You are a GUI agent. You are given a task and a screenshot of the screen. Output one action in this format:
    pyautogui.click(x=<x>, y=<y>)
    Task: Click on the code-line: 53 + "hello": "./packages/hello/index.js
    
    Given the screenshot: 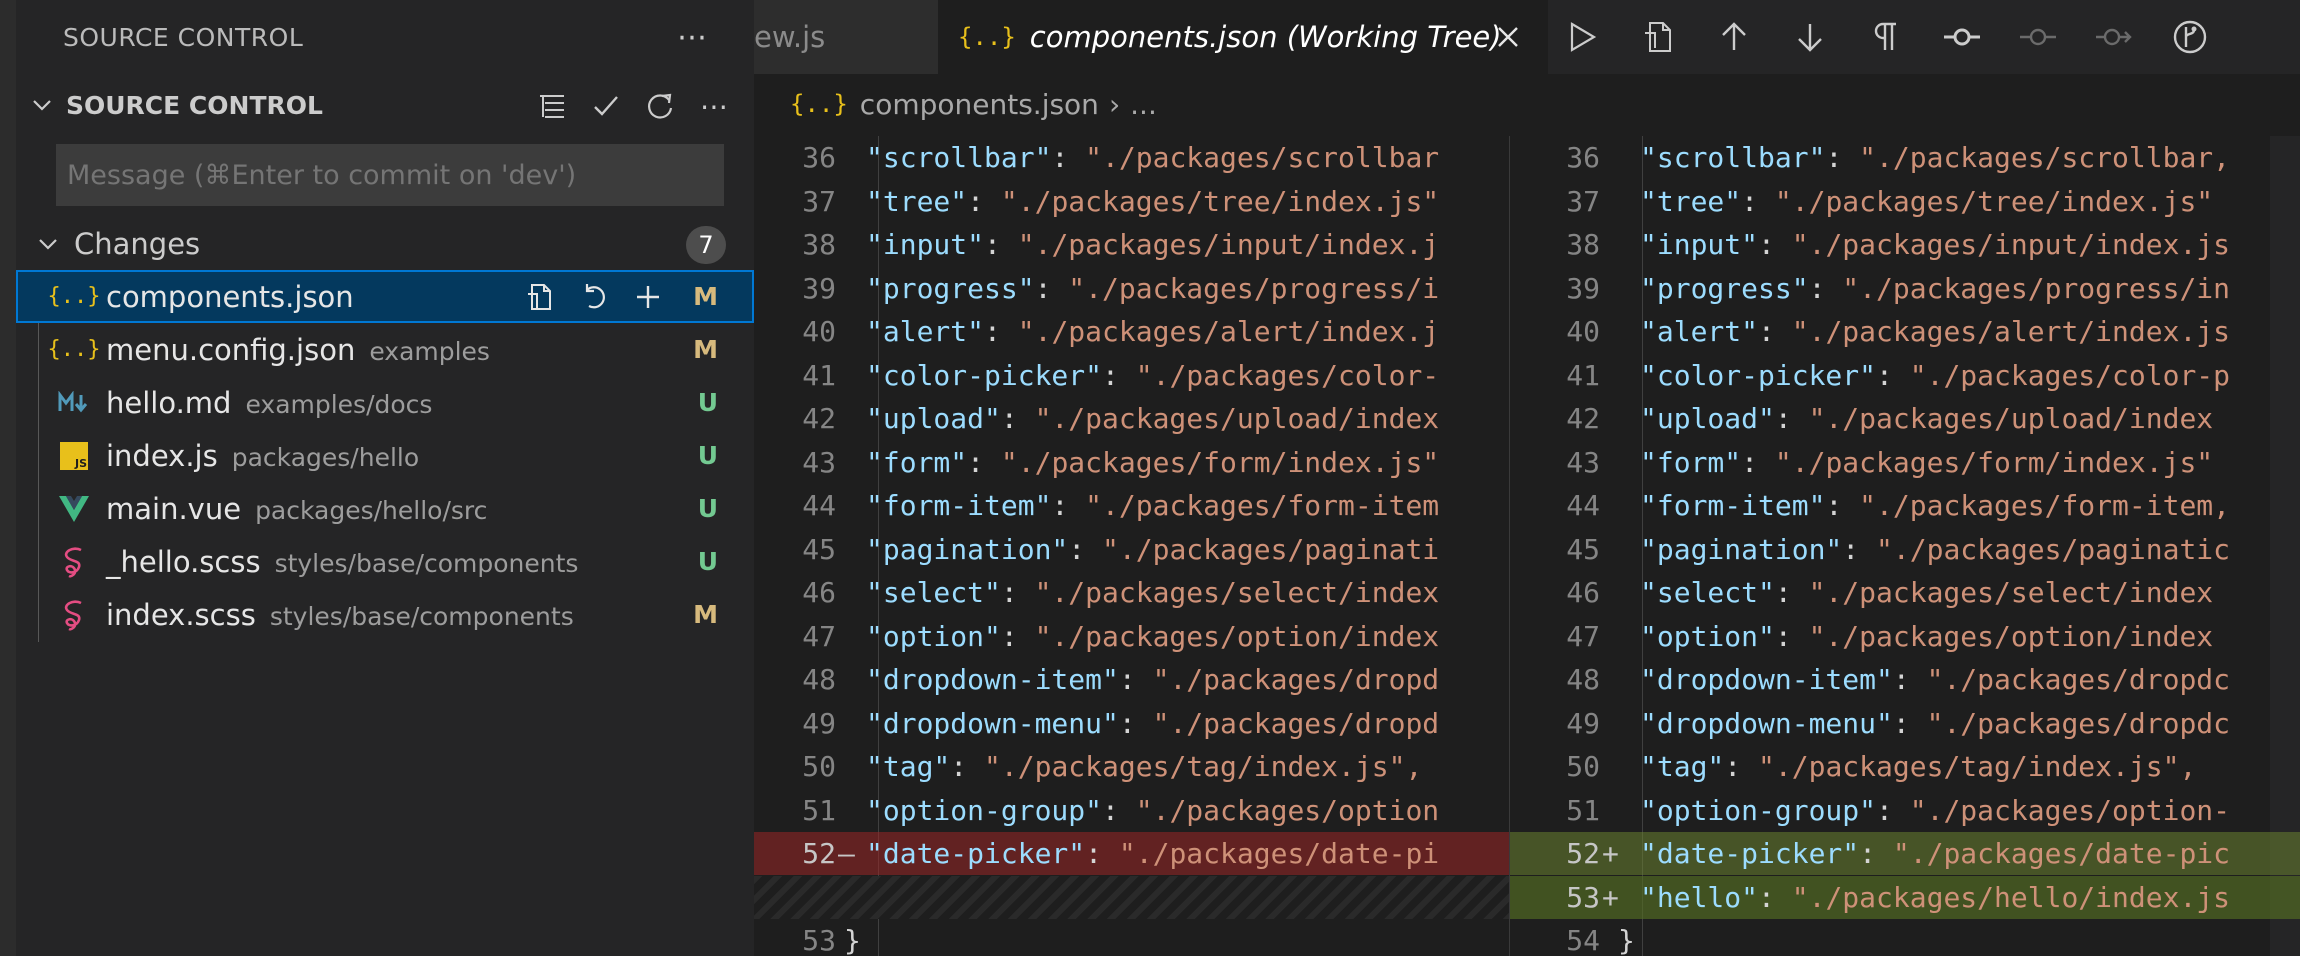 What is the action you would take?
    pyautogui.click(x=1905, y=897)
    